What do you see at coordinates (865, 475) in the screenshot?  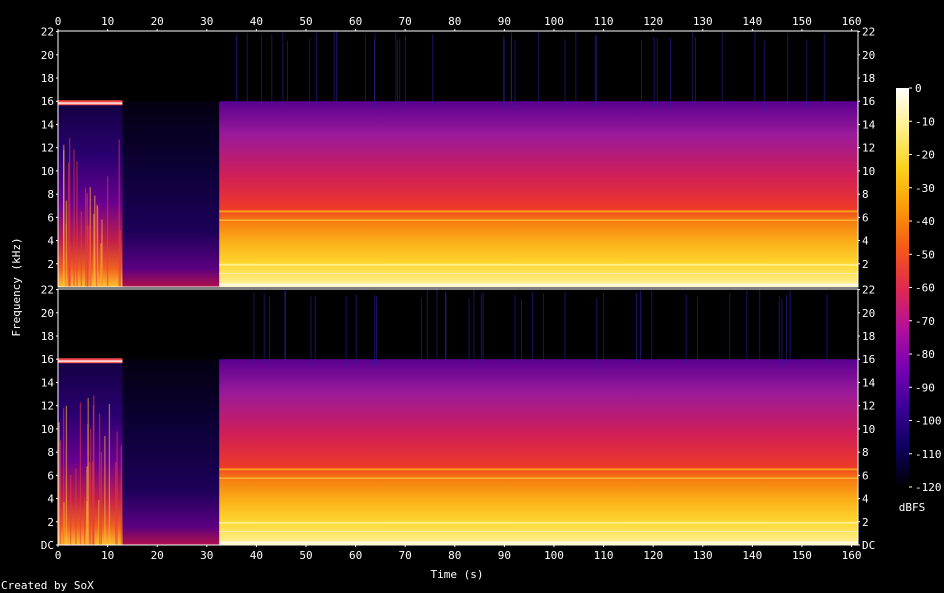 I see `y-tick-label-right: 6` at bounding box center [865, 475].